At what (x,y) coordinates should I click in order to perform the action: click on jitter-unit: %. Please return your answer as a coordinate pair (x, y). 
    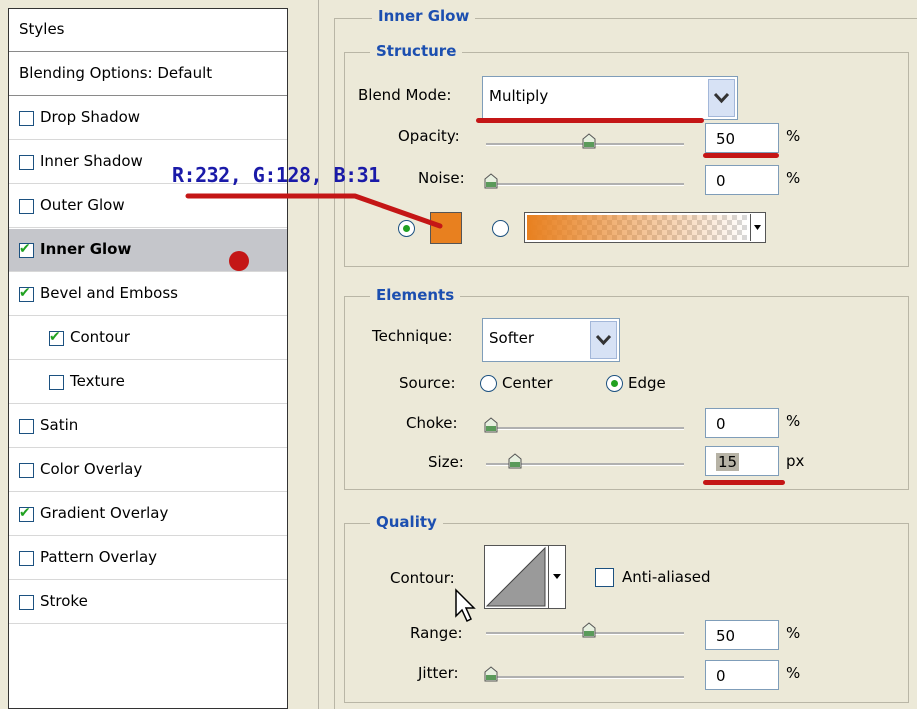
    Looking at the image, I should click on (793, 673).